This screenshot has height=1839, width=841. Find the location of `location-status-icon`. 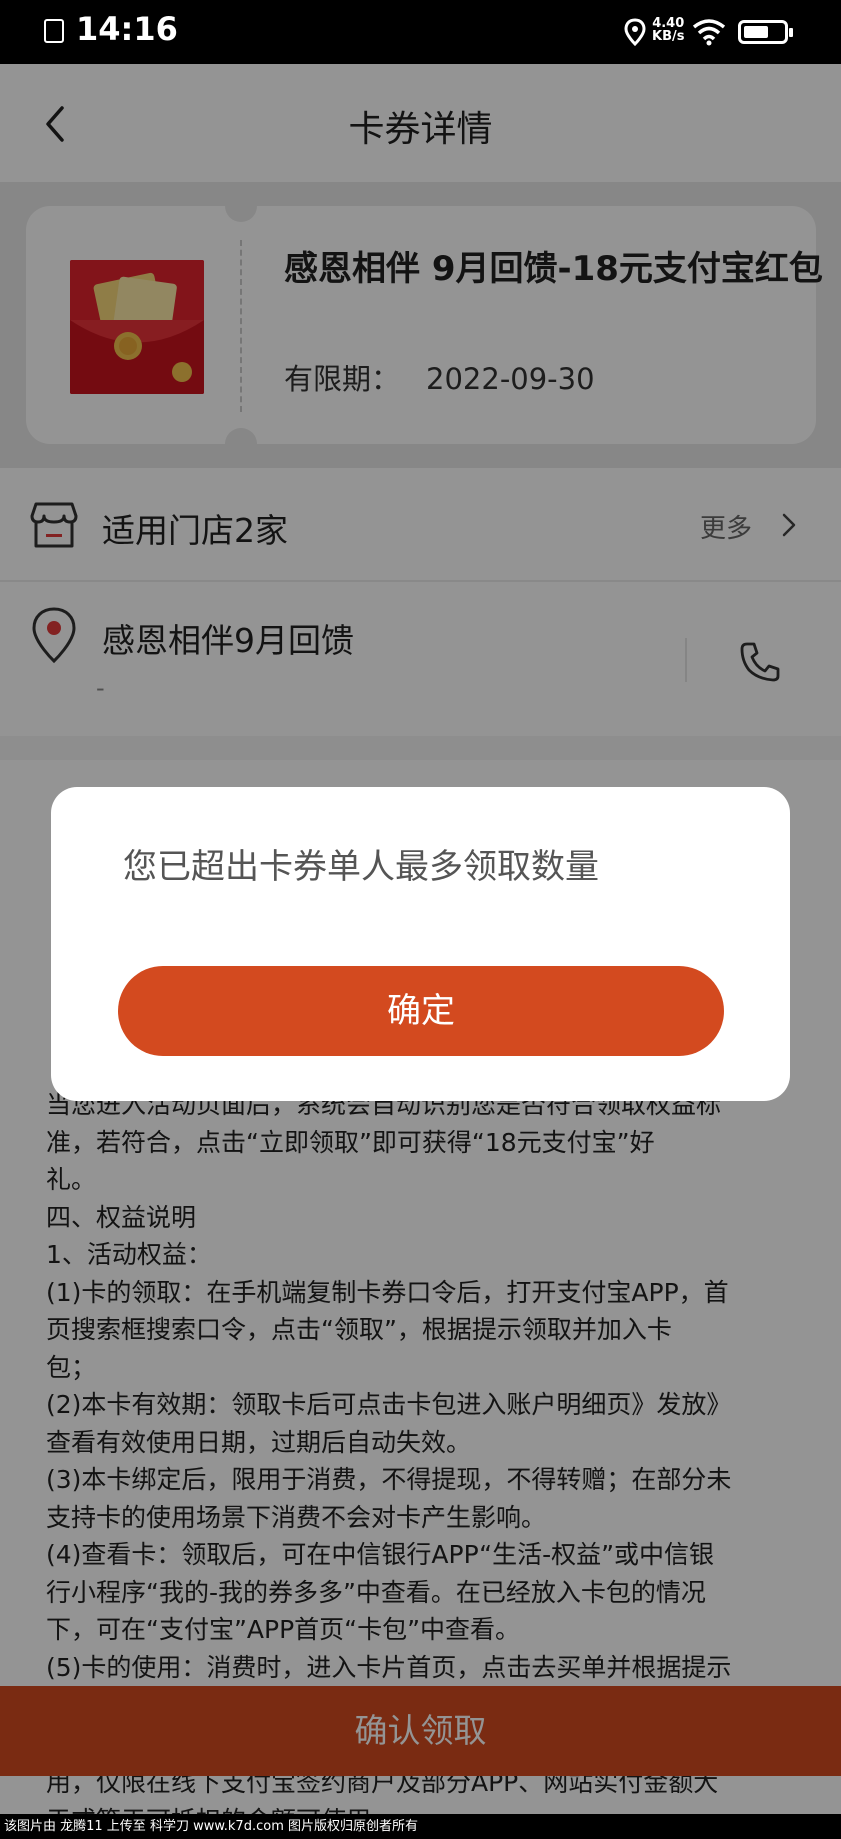

location-status-icon is located at coordinates (635, 32).